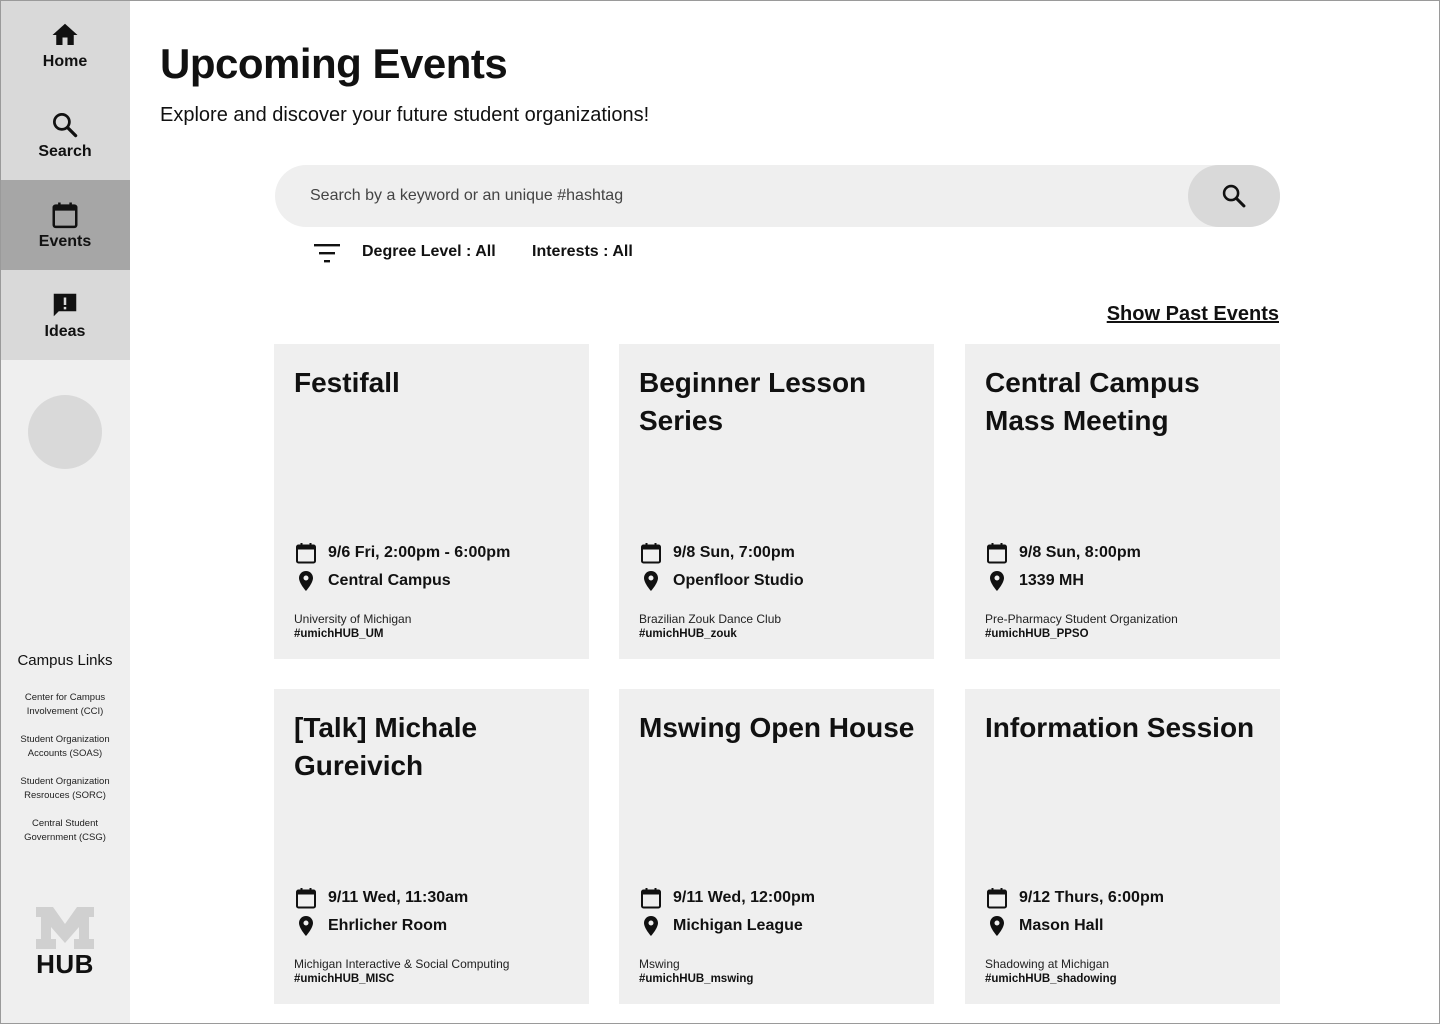  I want to click on event-location-row: Michigan League, so click(721, 926).